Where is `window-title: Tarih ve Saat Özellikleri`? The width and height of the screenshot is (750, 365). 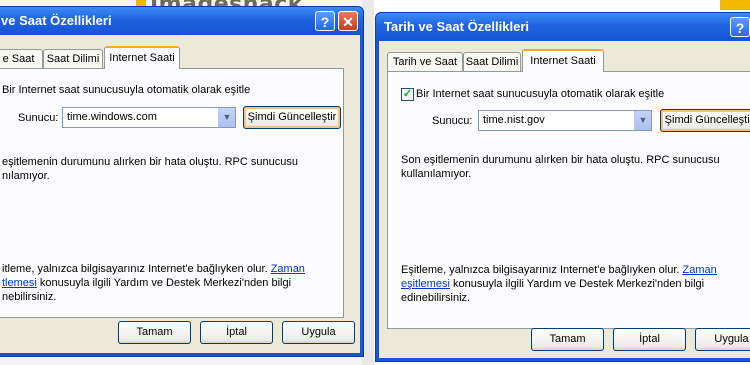 window-title: Tarih ve Saat Özellikleri is located at coordinates (456, 26).